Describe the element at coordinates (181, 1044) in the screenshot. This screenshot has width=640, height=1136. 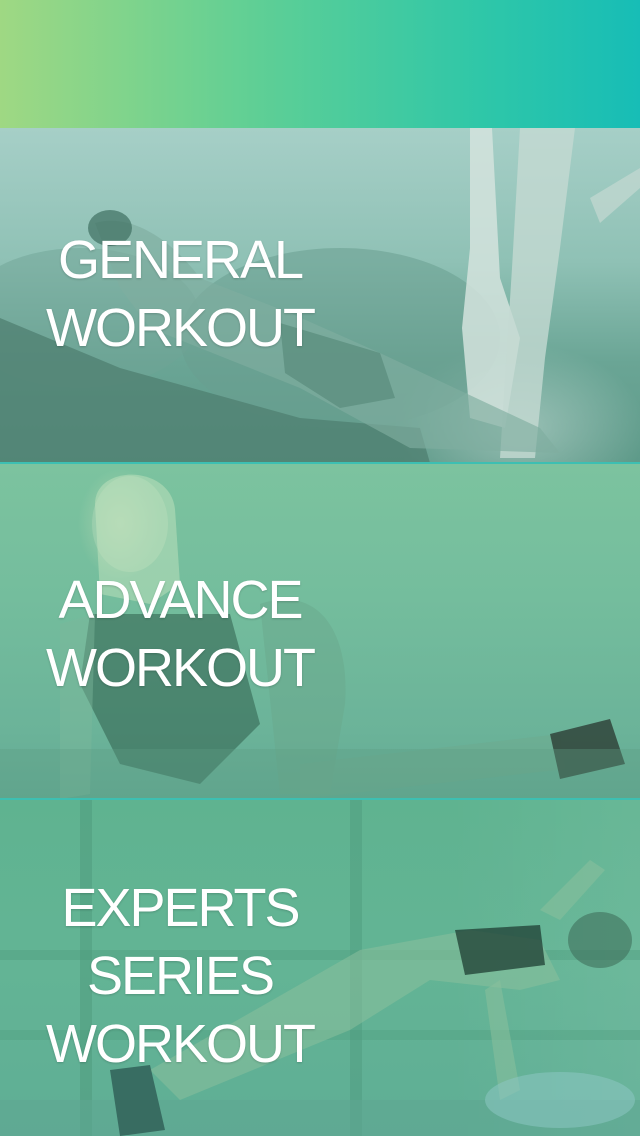
I see `experts-series-workout-line-3: WORKOUT` at that location.